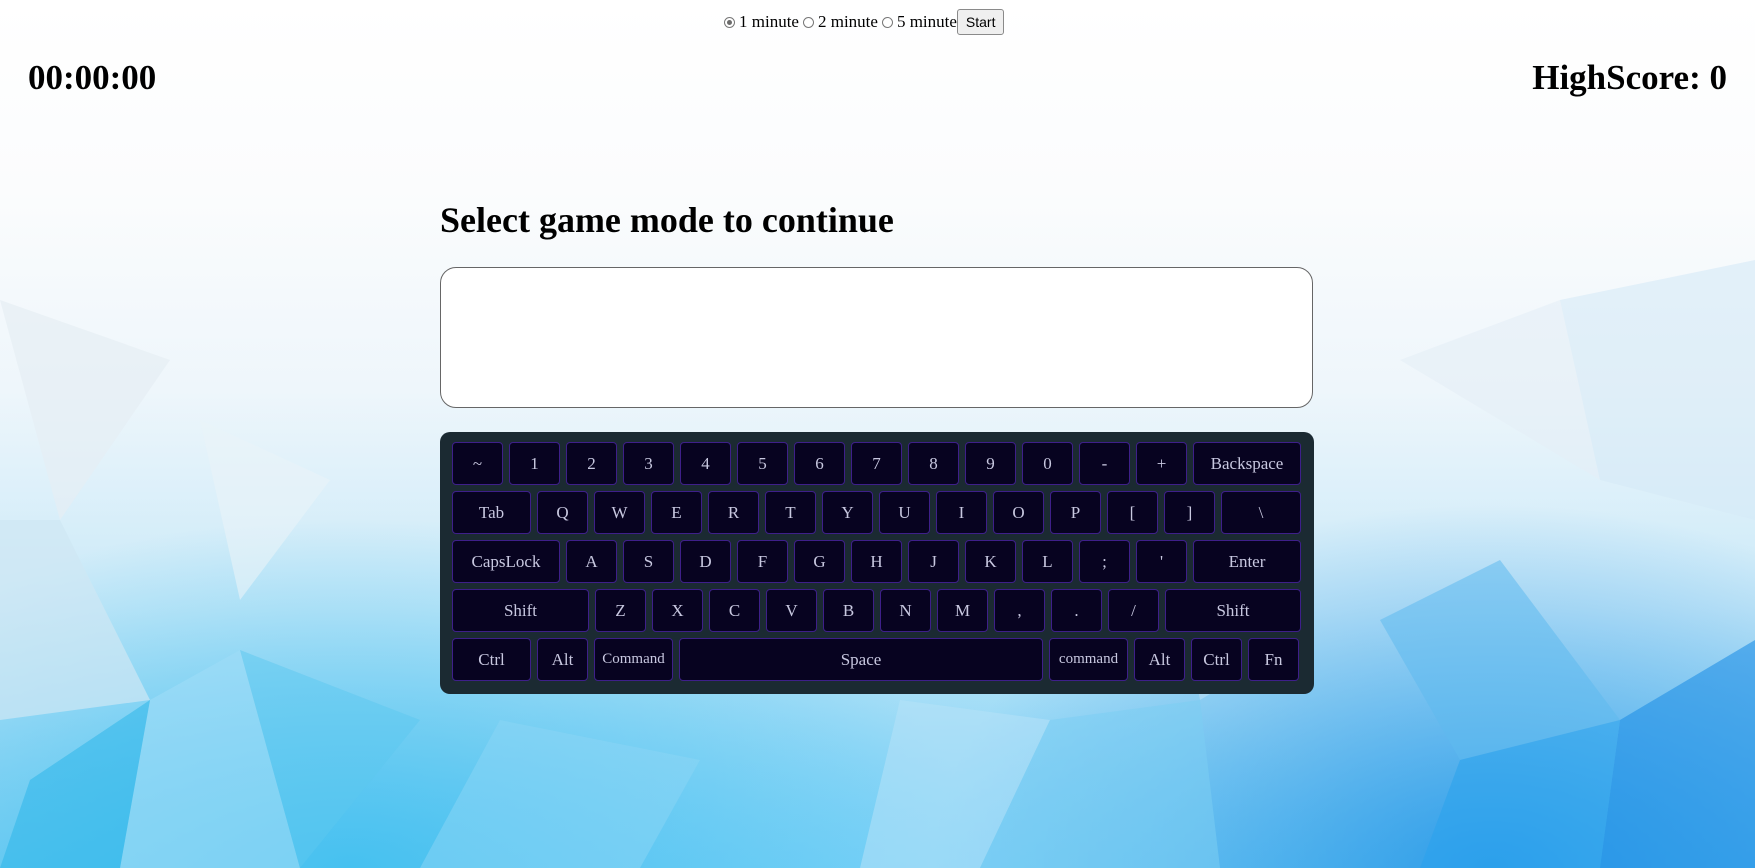 The width and height of the screenshot is (1755, 868). What do you see at coordinates (676, 512) in the screenshot?
I see `key-e: E` at bounding box center [676, 512].